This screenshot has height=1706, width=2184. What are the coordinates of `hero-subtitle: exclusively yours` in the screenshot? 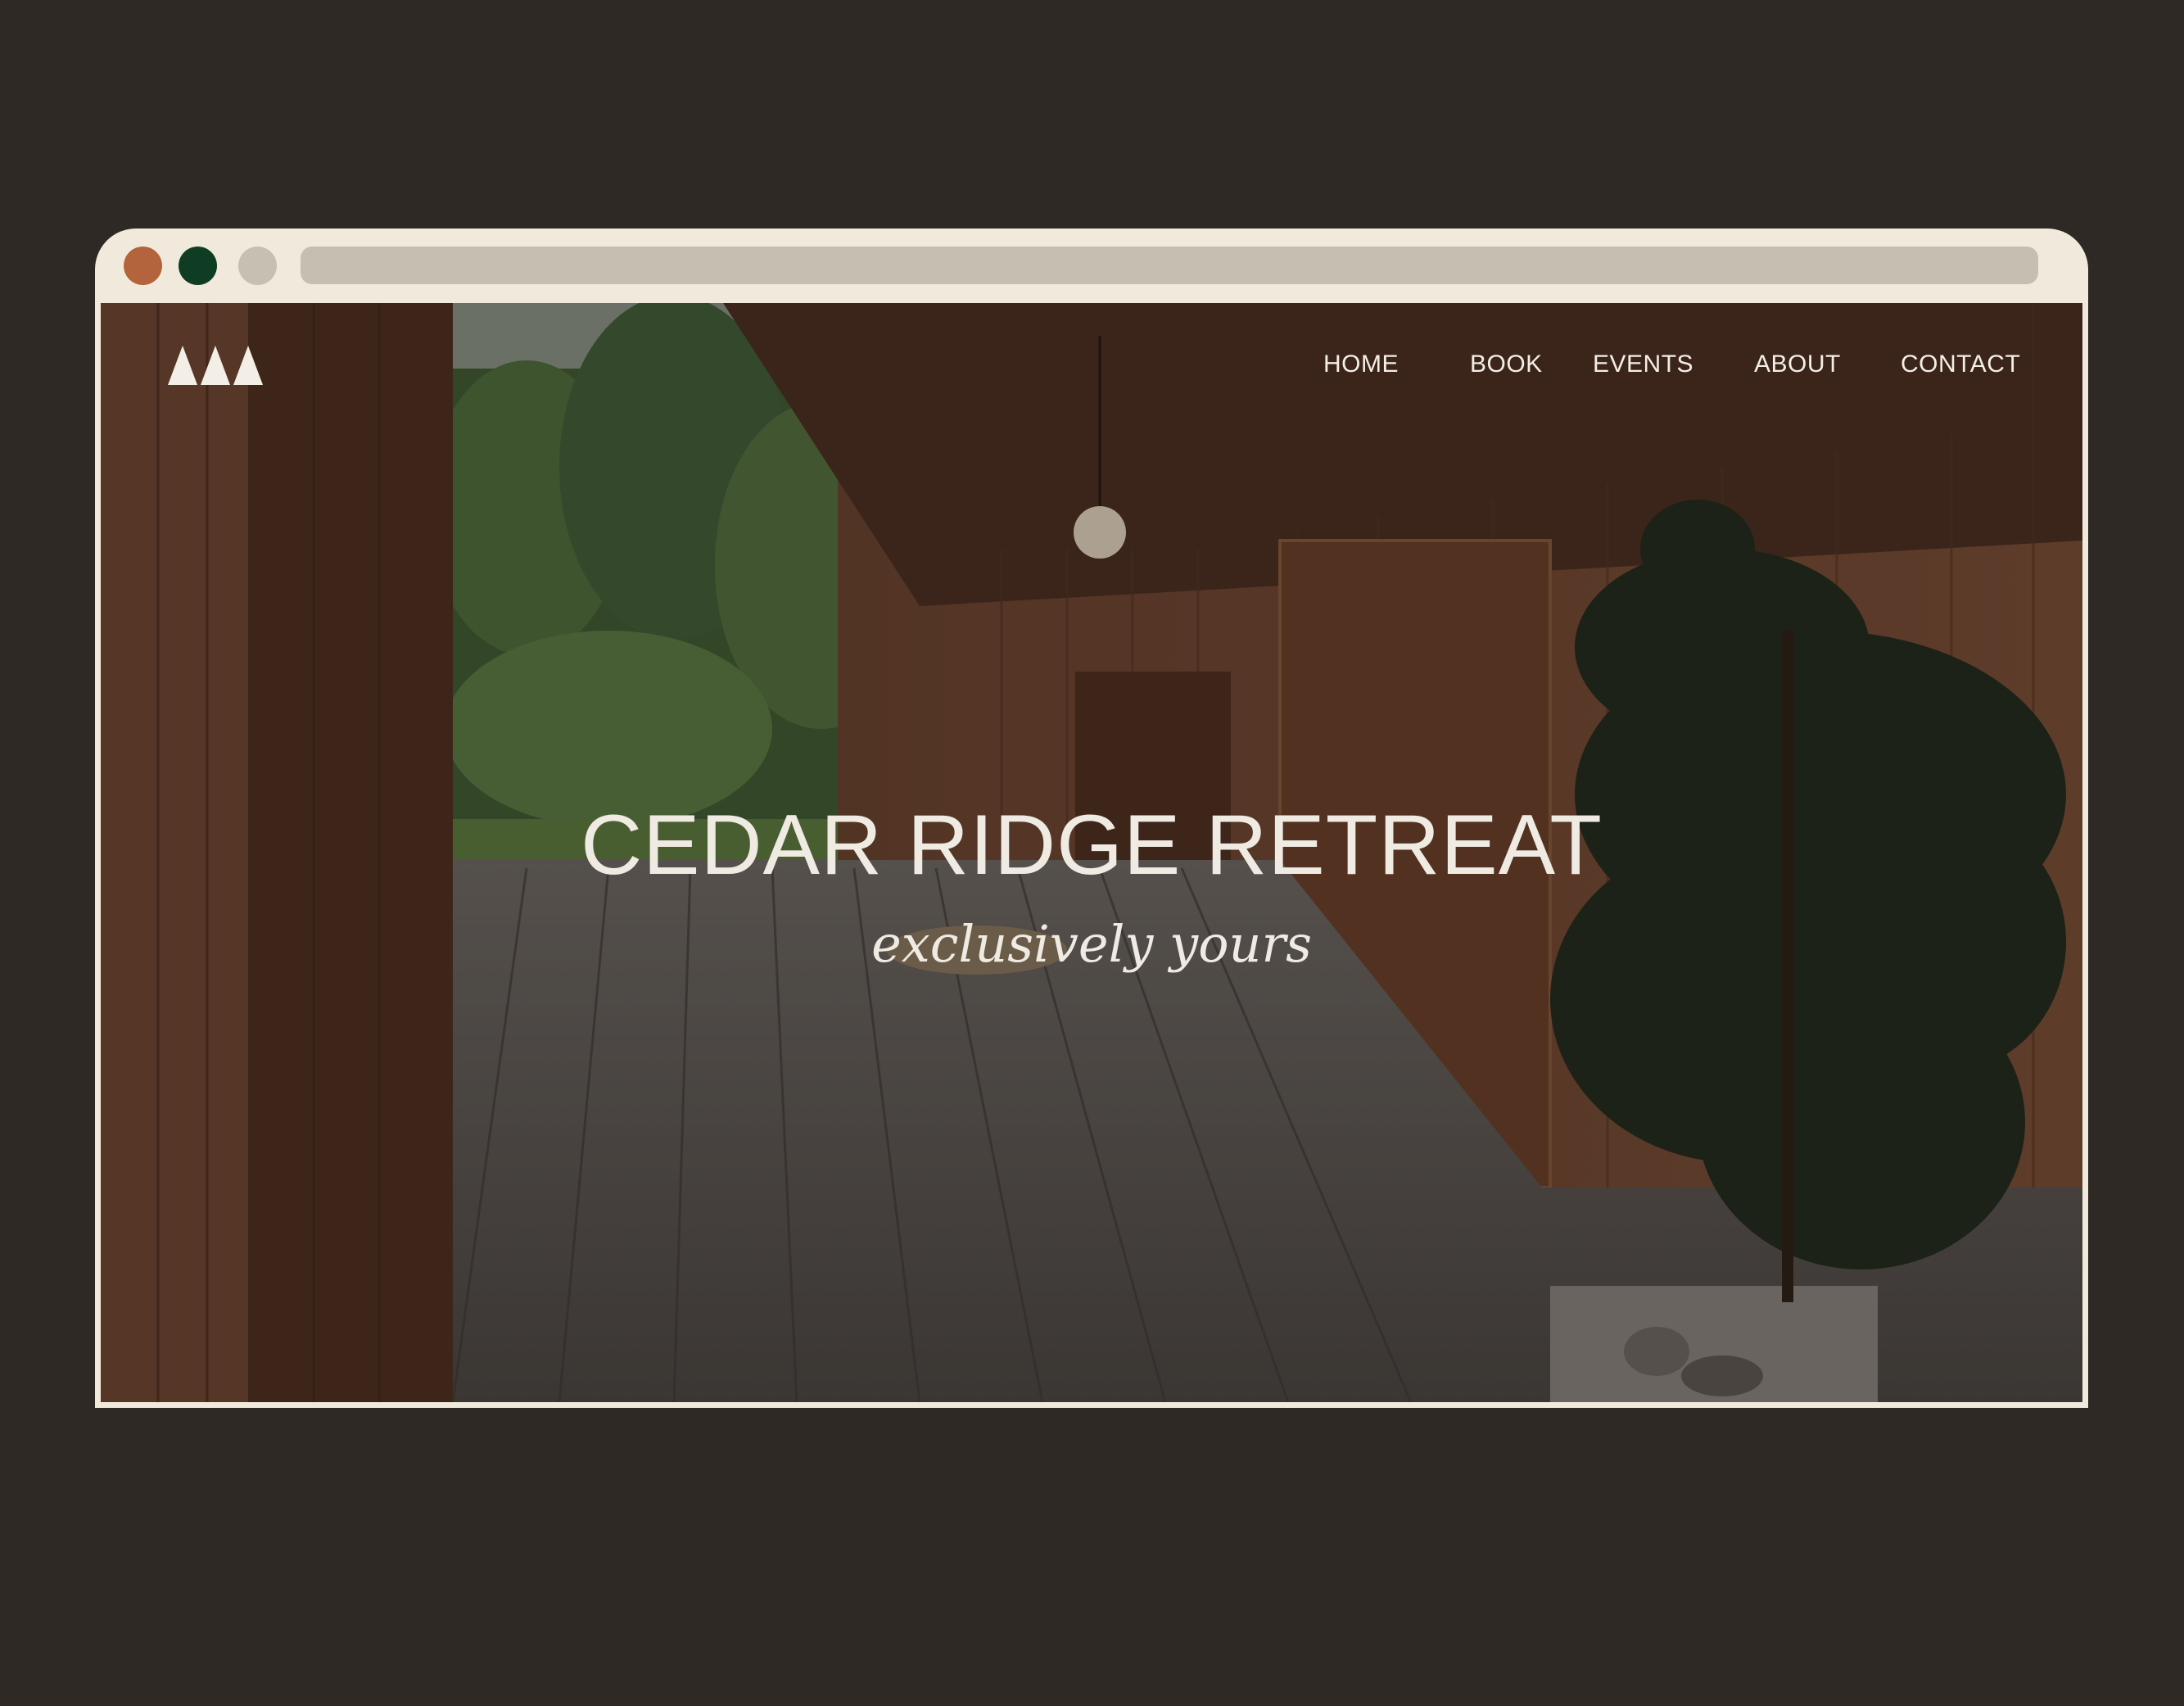 It's located at (1091, 944).